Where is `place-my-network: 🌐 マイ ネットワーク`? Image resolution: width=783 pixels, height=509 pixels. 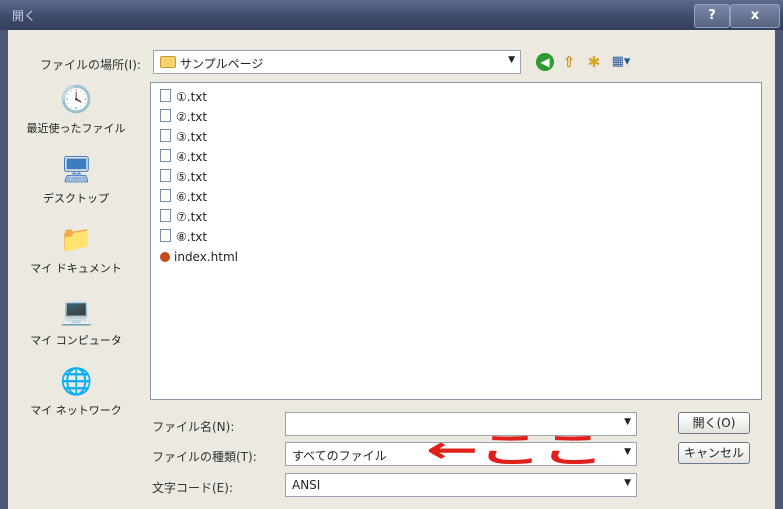 place-my-network: 🌐 マイ ネットワーク is located at coordinates (76, 392).